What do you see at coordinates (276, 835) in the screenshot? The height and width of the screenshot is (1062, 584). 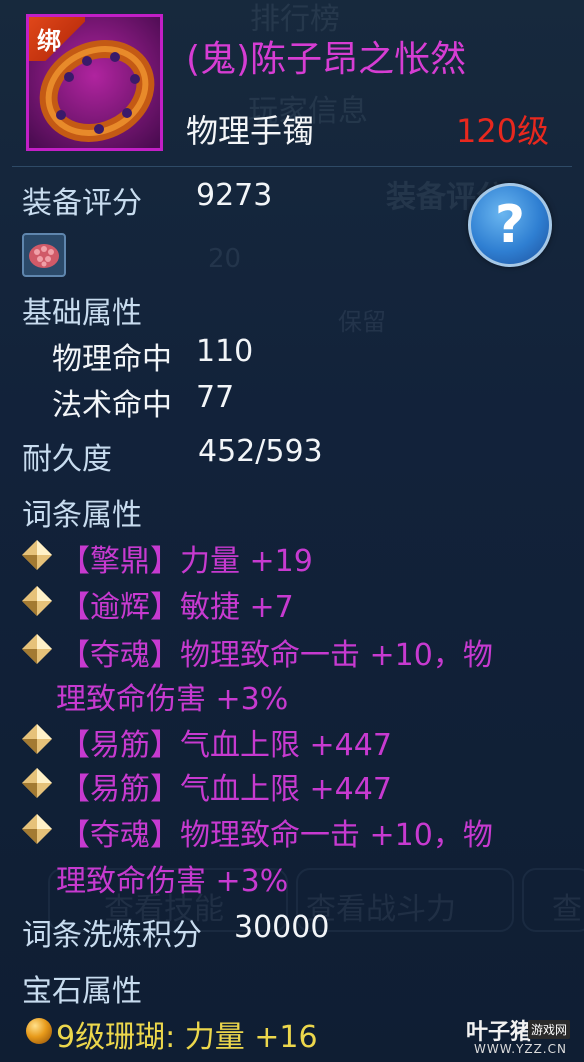 I see `affix-entry-6: 【夺魂】物理致命一击 +10，物` at bounding box center [276, 835].